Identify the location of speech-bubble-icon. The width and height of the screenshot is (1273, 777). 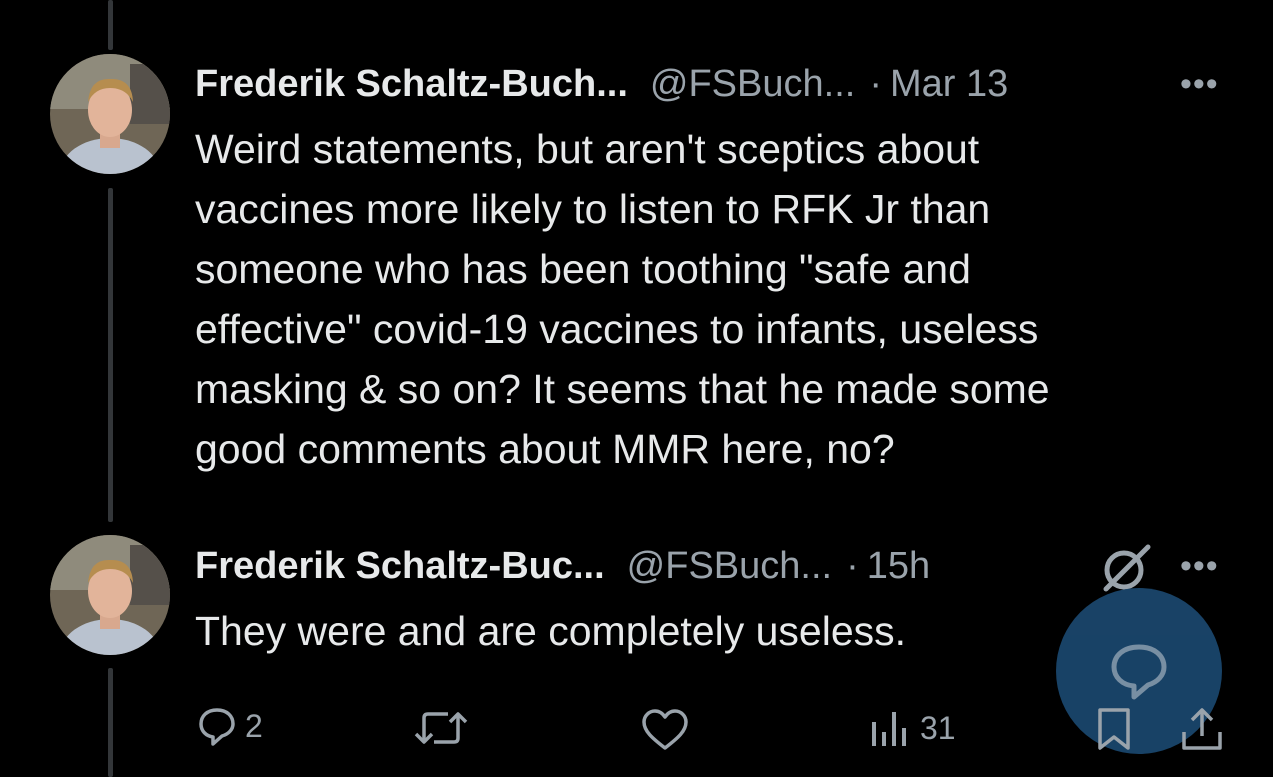
(217, 727).